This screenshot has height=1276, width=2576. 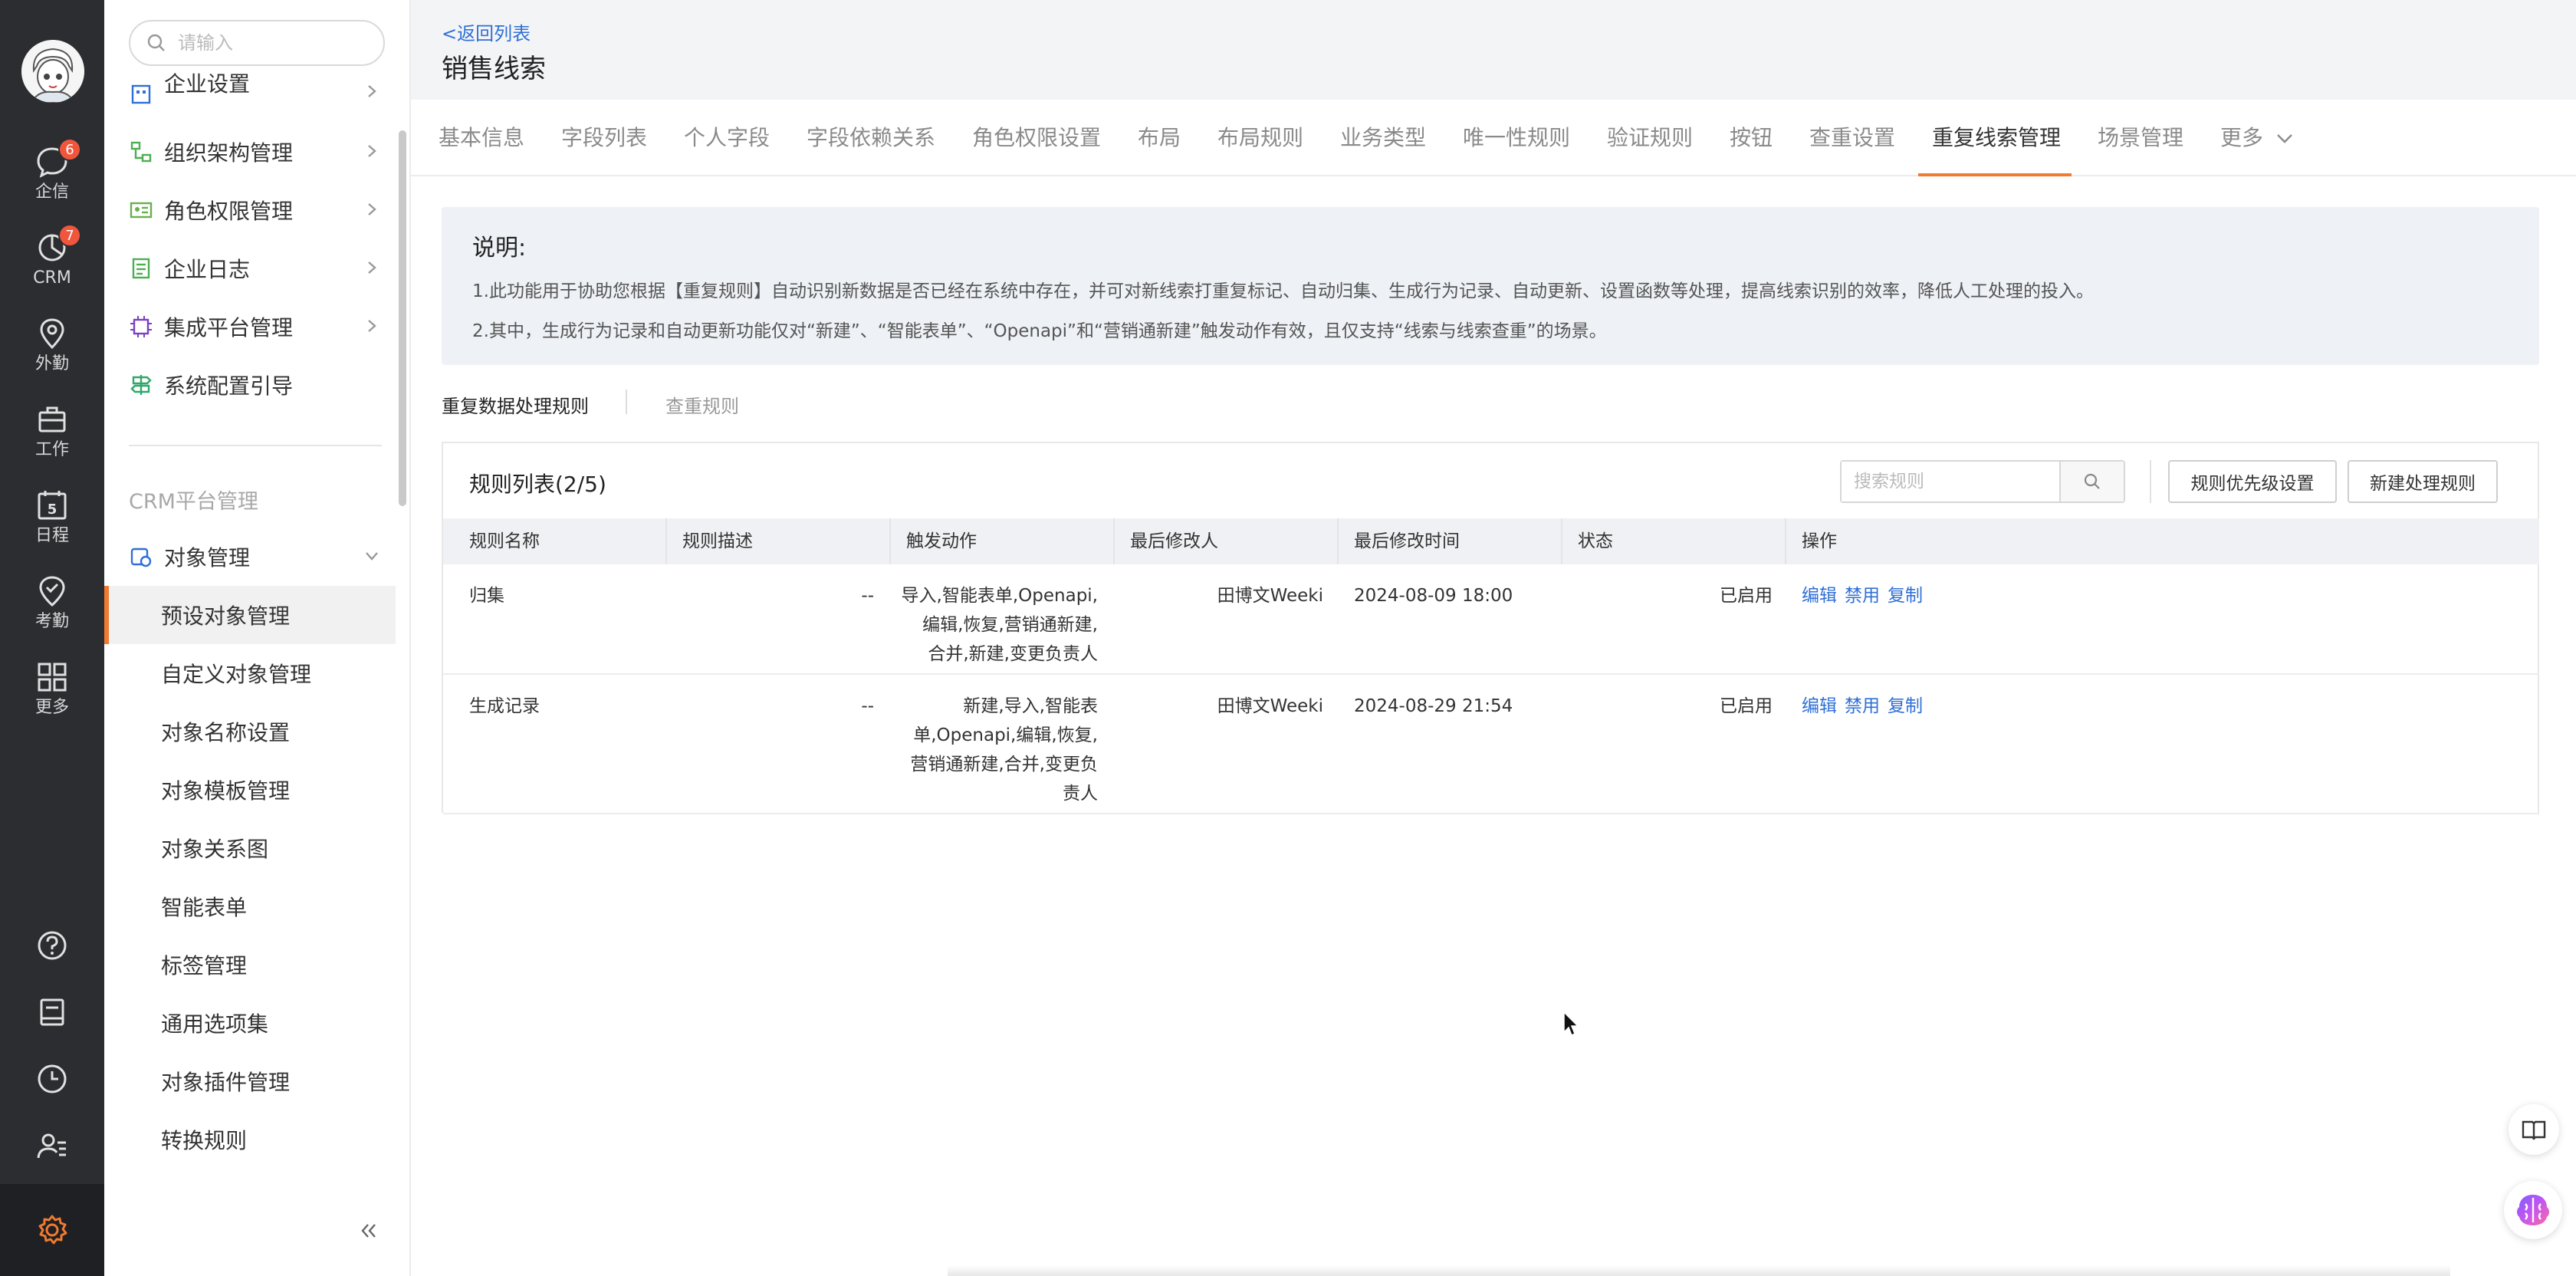 What do you see at coordinates (1030, 706) in the screenshot?
I see `trigger-line: 新建,导入,智能表` at bounding box center [1030, 706].